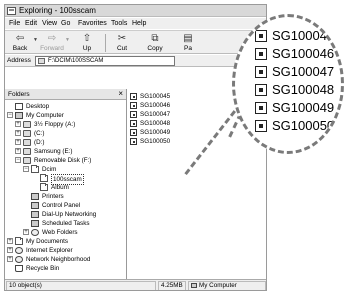  What do you see at coordinates (19, 268) in the screenshot?
I see `recycle-bin-icon` at bounding box center [19, 268].